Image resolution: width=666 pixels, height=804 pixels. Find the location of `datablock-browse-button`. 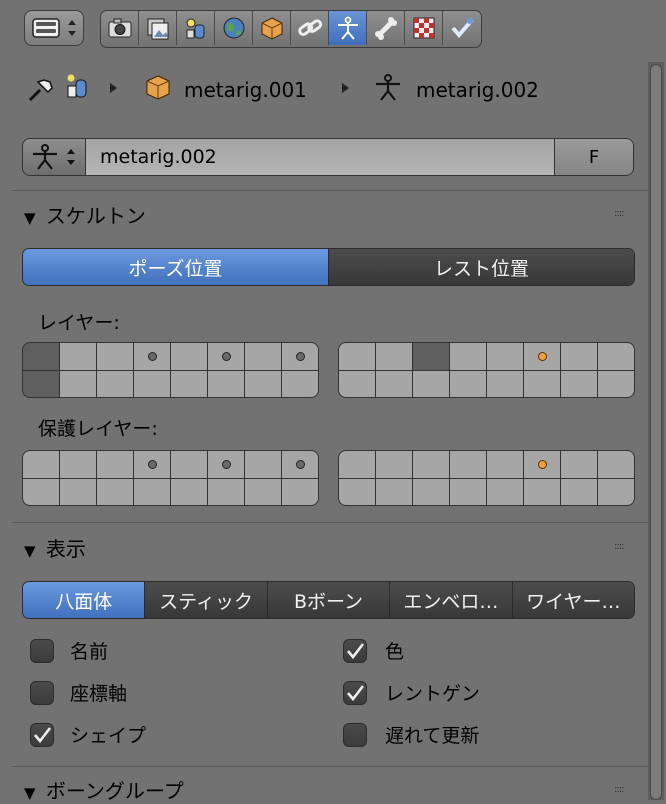

datablock-browse-button is located at coordinates (54, 157).